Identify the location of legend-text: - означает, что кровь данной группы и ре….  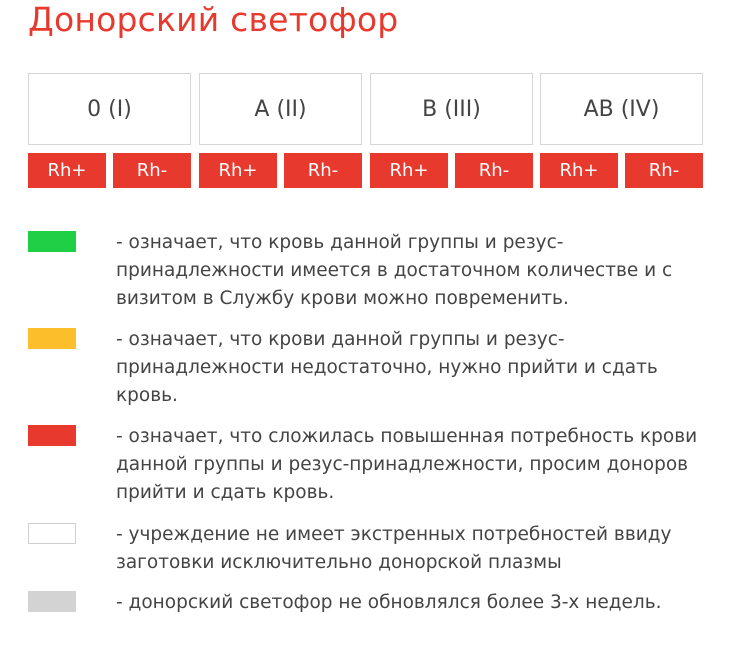
(394, 270).